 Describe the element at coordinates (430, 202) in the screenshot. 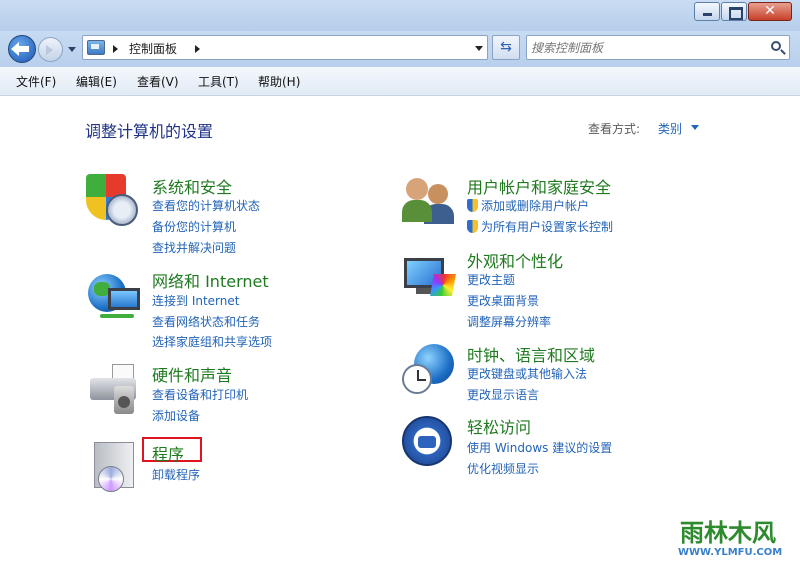

I see `users-icon` at that location.